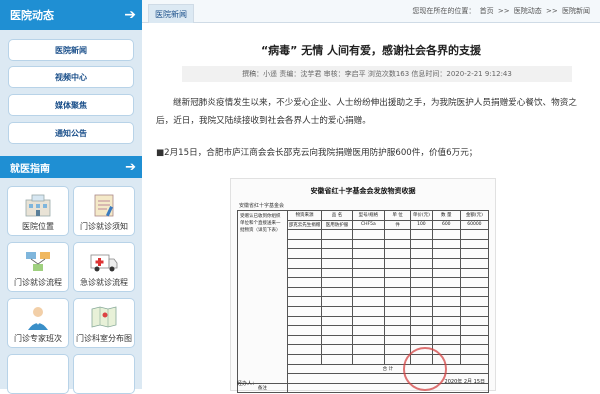 The height and width of the screenshot is (394, 600). What do you see at coordinates (71, 50) in the screenshot?
I see `sidebar-item-hospital-news: 医院新闻` at bounding box center [71, 50].